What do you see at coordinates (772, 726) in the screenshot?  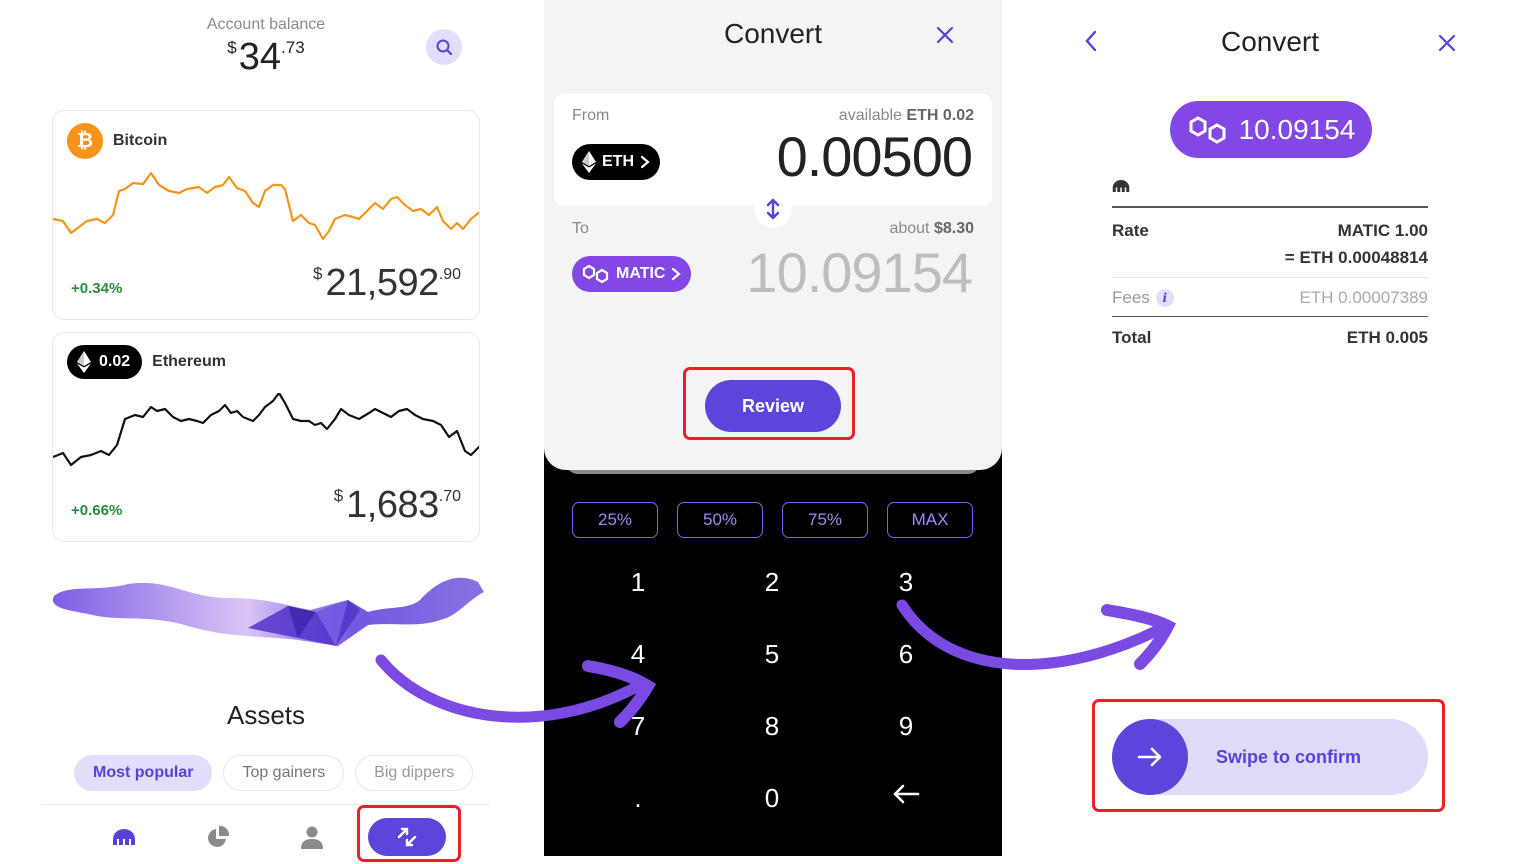 I see `key-8: 8` at bounding box center [772, 726].